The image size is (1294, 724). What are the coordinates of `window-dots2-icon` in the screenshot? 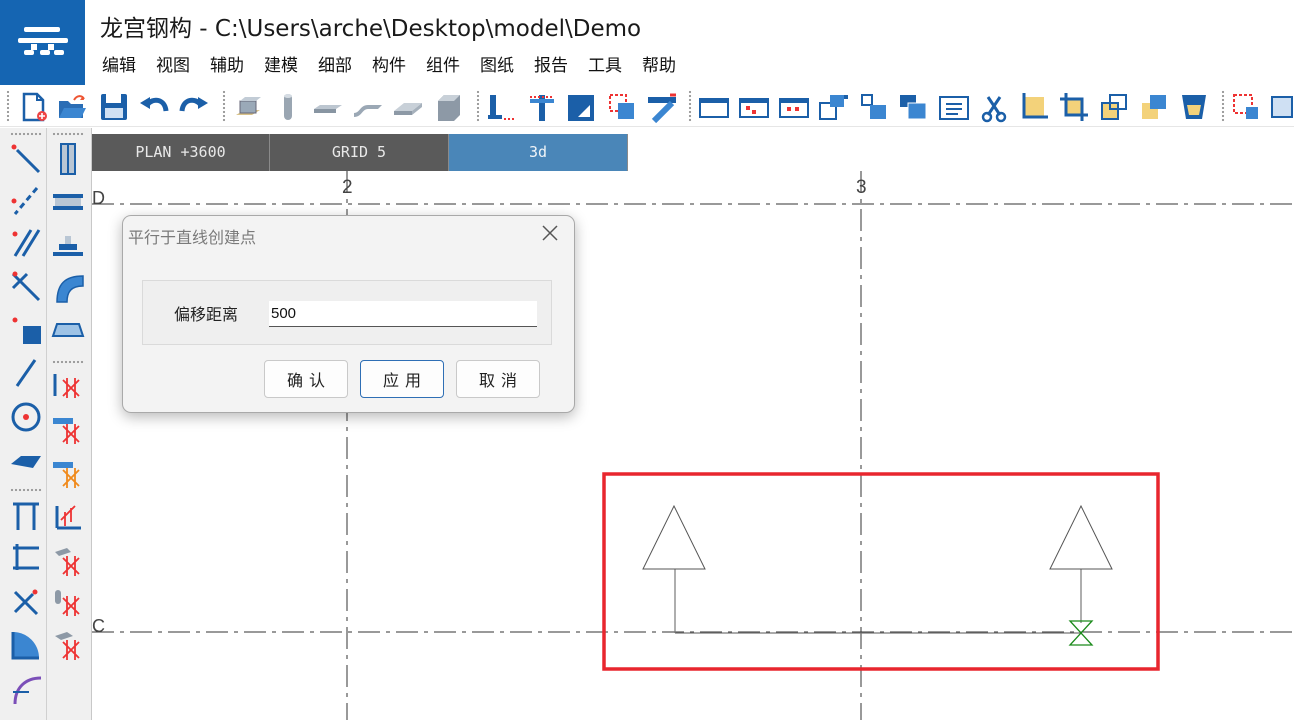 It's located at (794, 107).